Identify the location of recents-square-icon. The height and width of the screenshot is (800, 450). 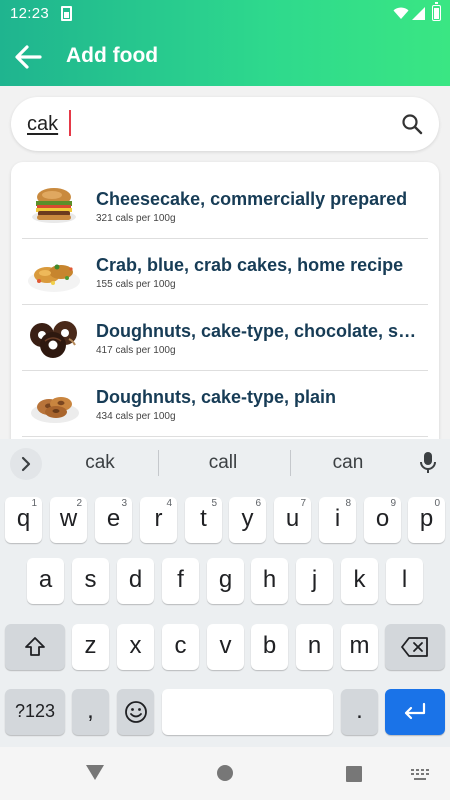
(354, 774).